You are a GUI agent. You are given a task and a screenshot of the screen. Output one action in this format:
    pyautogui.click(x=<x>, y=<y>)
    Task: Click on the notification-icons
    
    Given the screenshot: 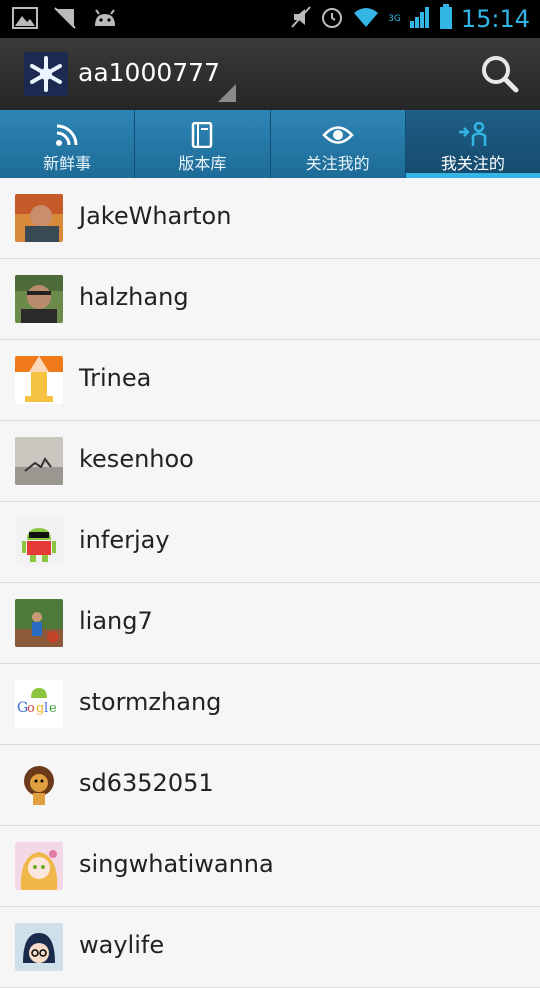 What is the action you would take?
    pyautogui.click(x=65, y=18)
    